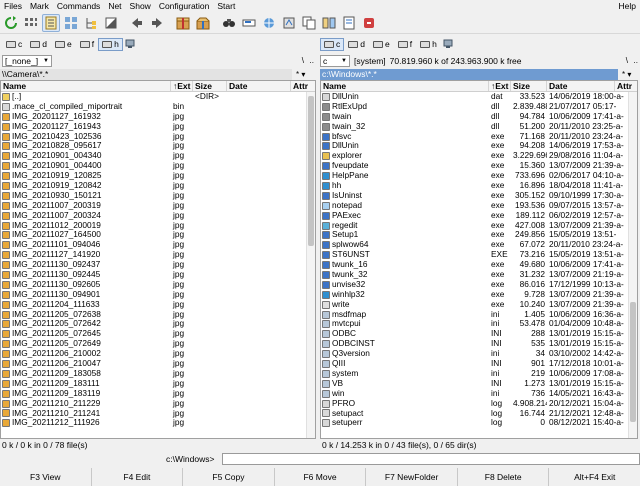  I want to click on right-drive-e: e, so click(381, 44).